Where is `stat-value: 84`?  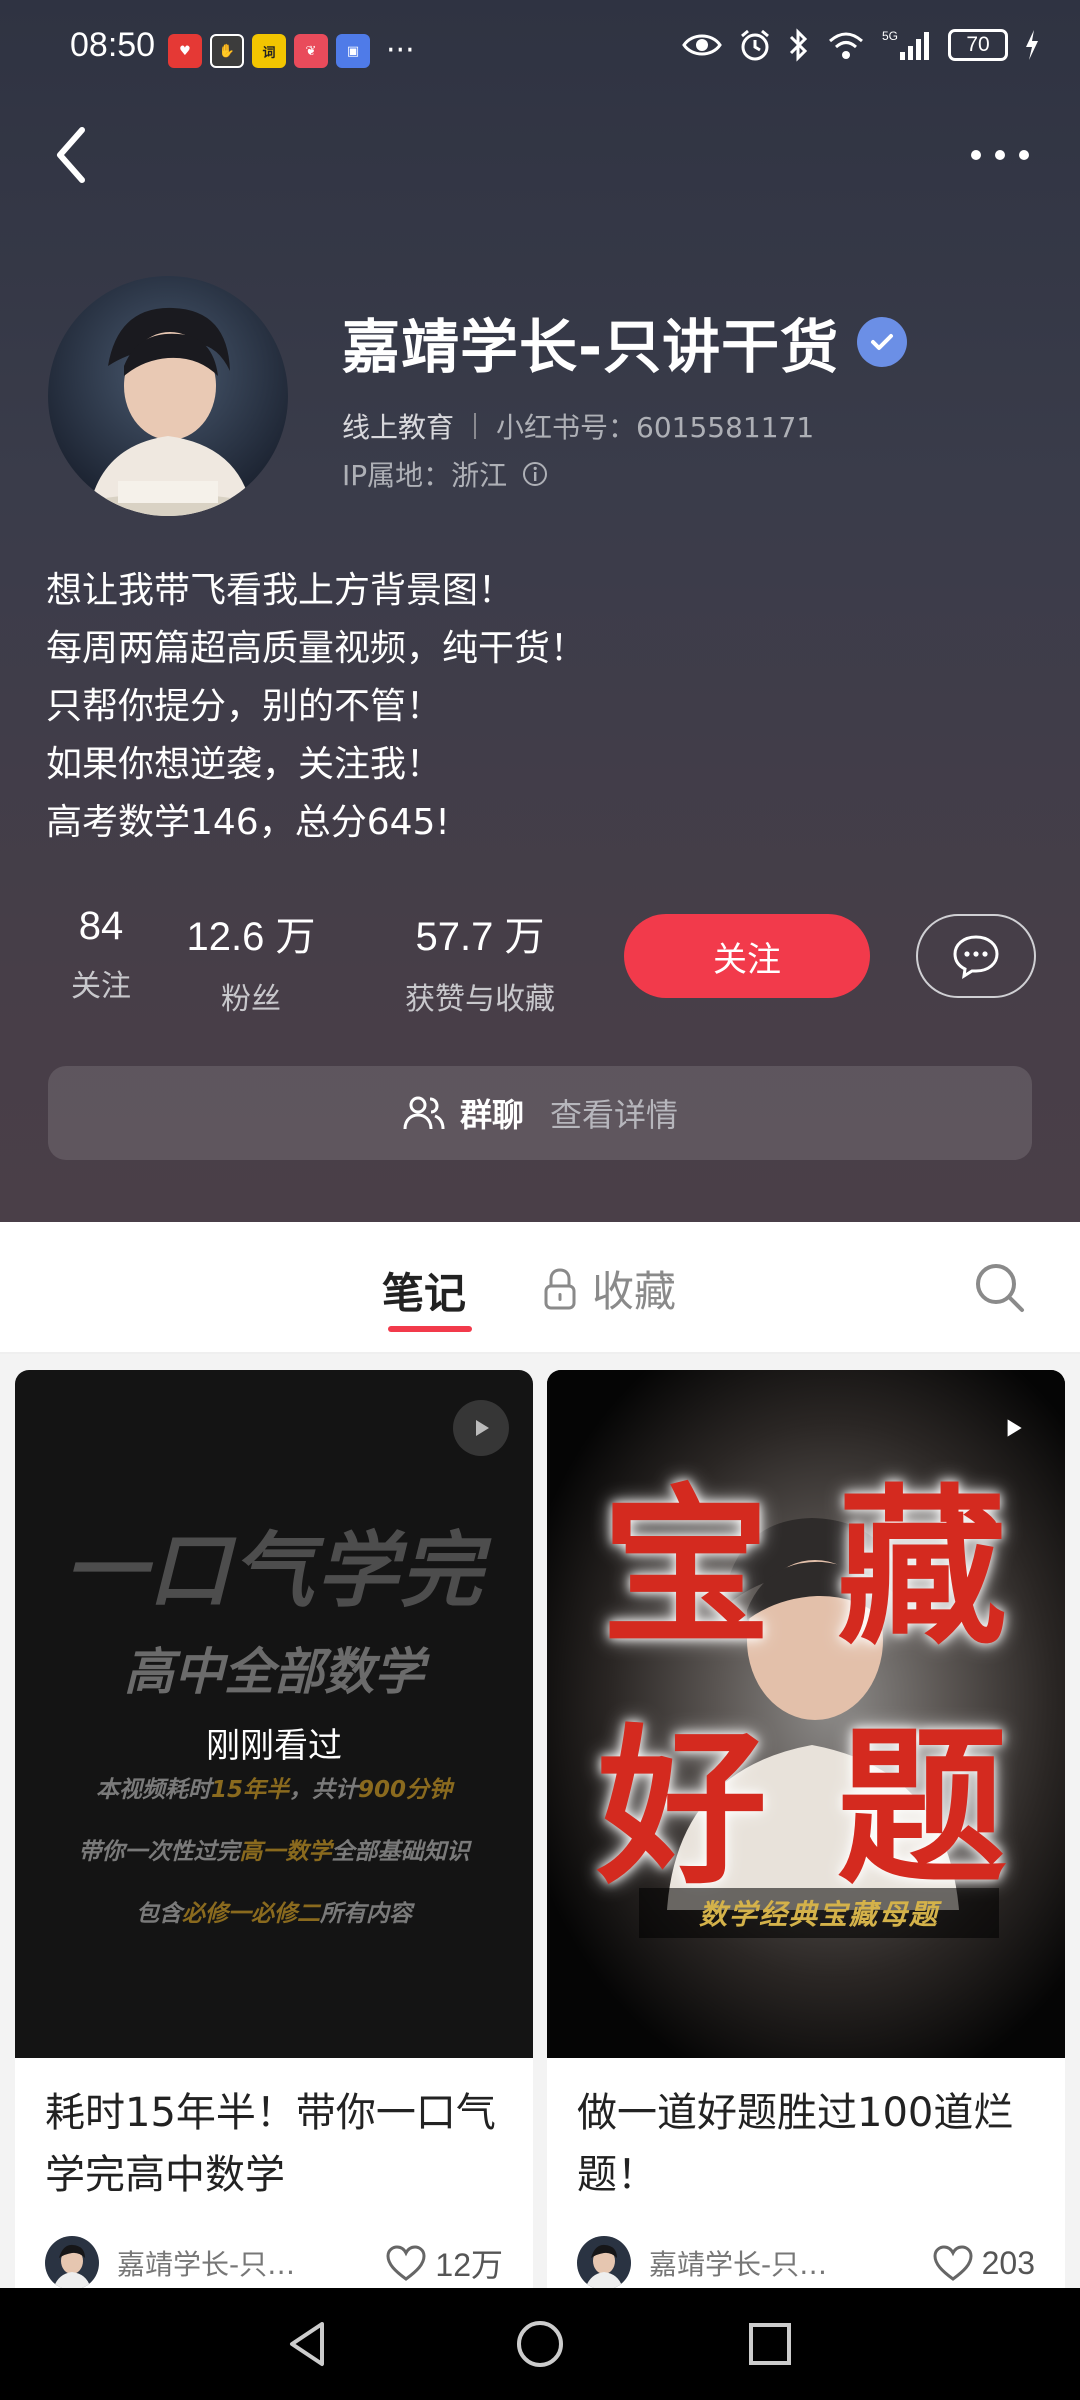
stat-value: 84 is located at coordinates (101, 926).